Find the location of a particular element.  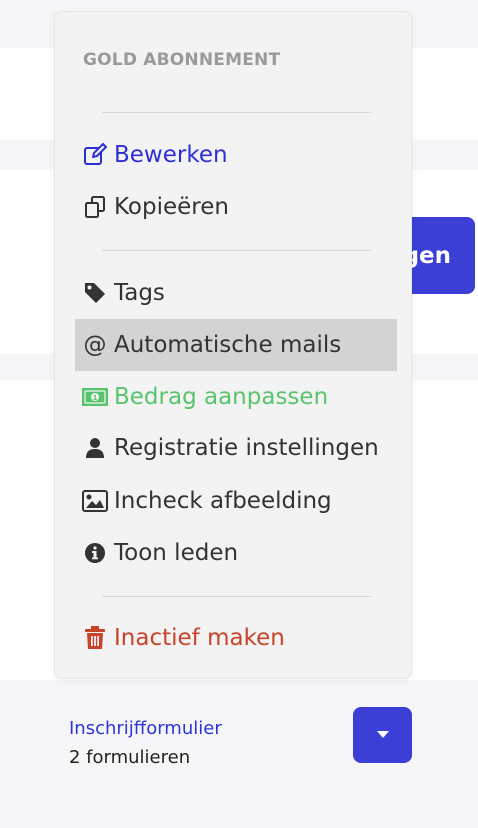

menu-item-toon-leden: Toon leden is located at coordinates (236, 553).